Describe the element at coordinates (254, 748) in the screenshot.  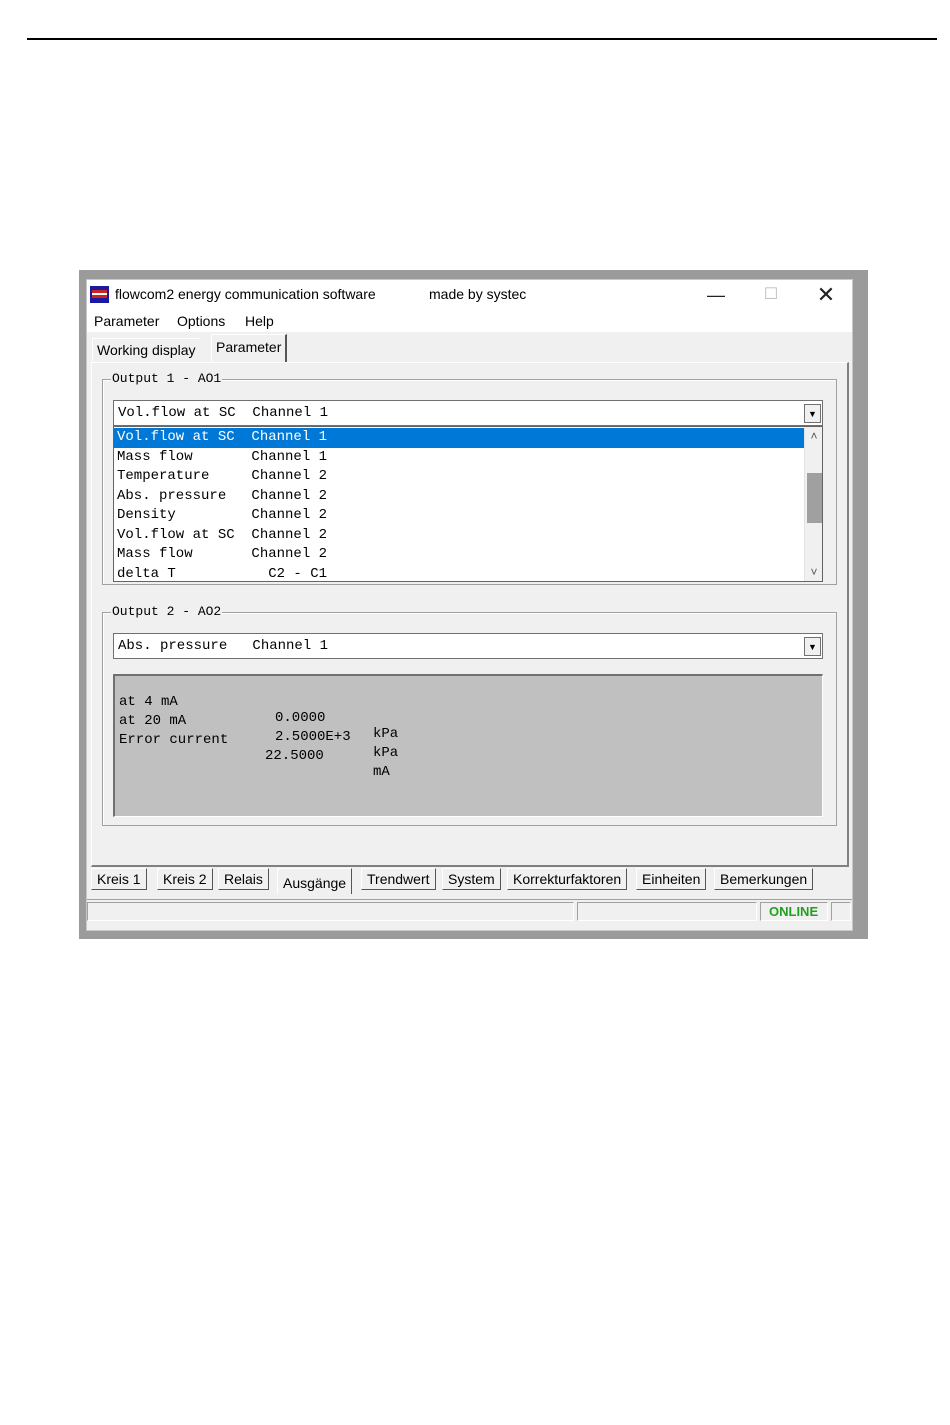
I see `table-row: Error current 22.5000 mA` at that location.